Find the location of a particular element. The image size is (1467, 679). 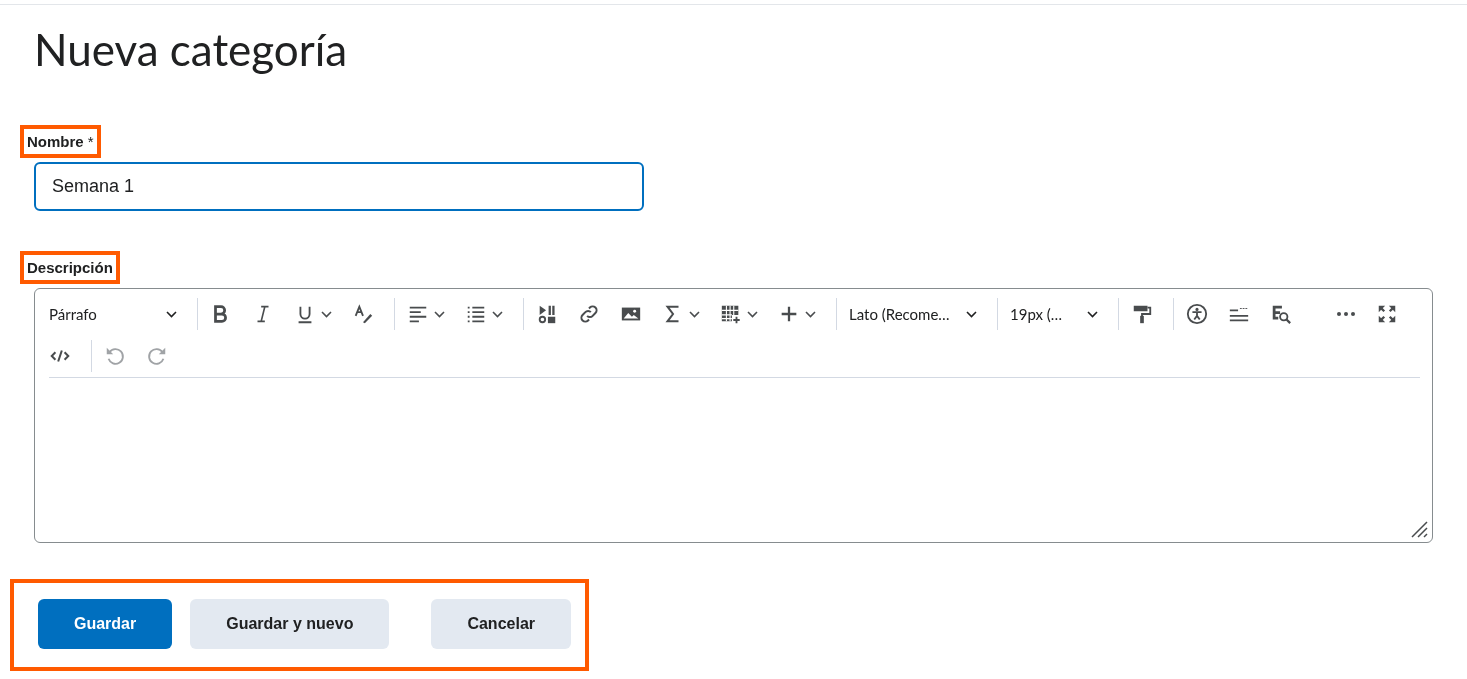

more-icon is located at coordinates (1346, 314).